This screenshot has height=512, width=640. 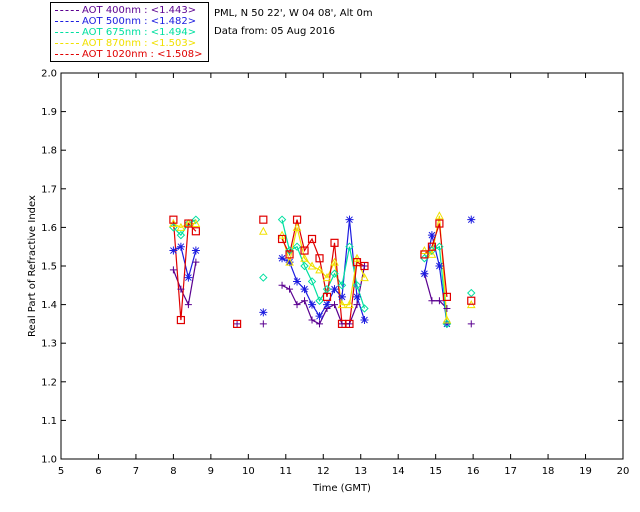 I want to click on x-tick-label: 19, so click(x=585, y=471).